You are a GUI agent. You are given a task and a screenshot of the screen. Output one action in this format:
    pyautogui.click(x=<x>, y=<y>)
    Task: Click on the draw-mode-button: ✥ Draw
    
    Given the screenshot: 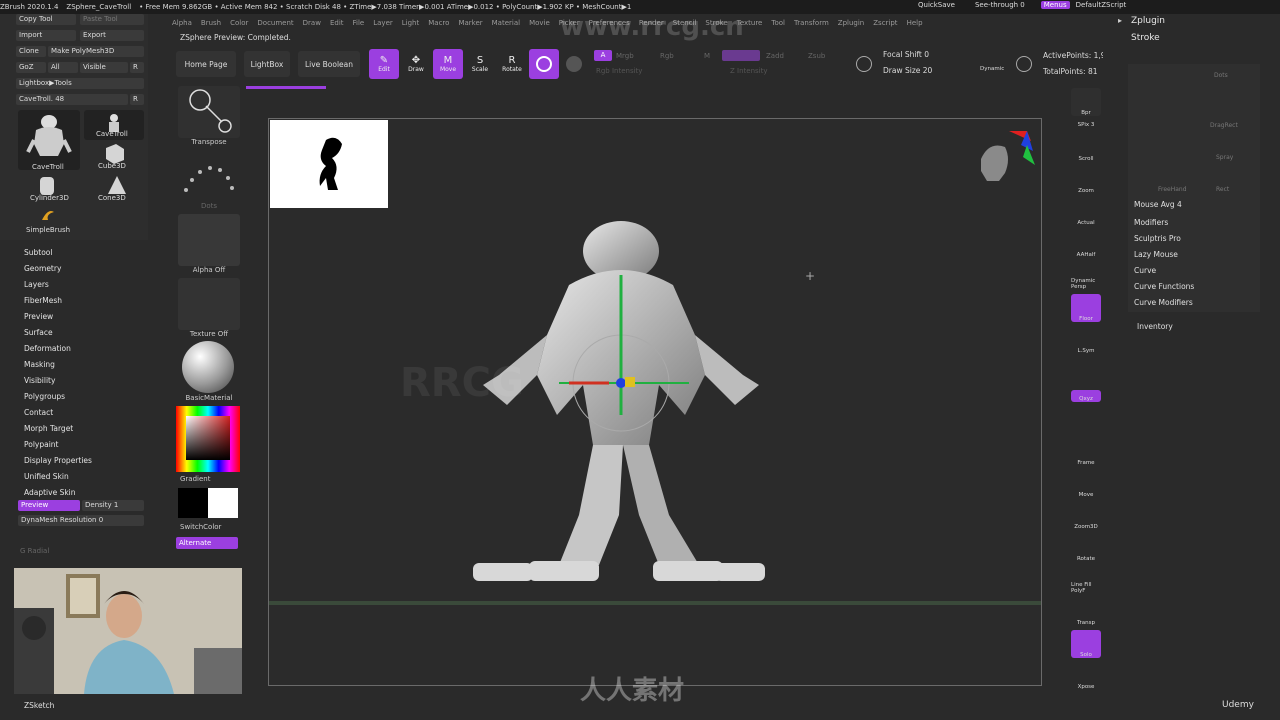 What is the action you would take?
    pyautogui.click(x=416, y=64)
    